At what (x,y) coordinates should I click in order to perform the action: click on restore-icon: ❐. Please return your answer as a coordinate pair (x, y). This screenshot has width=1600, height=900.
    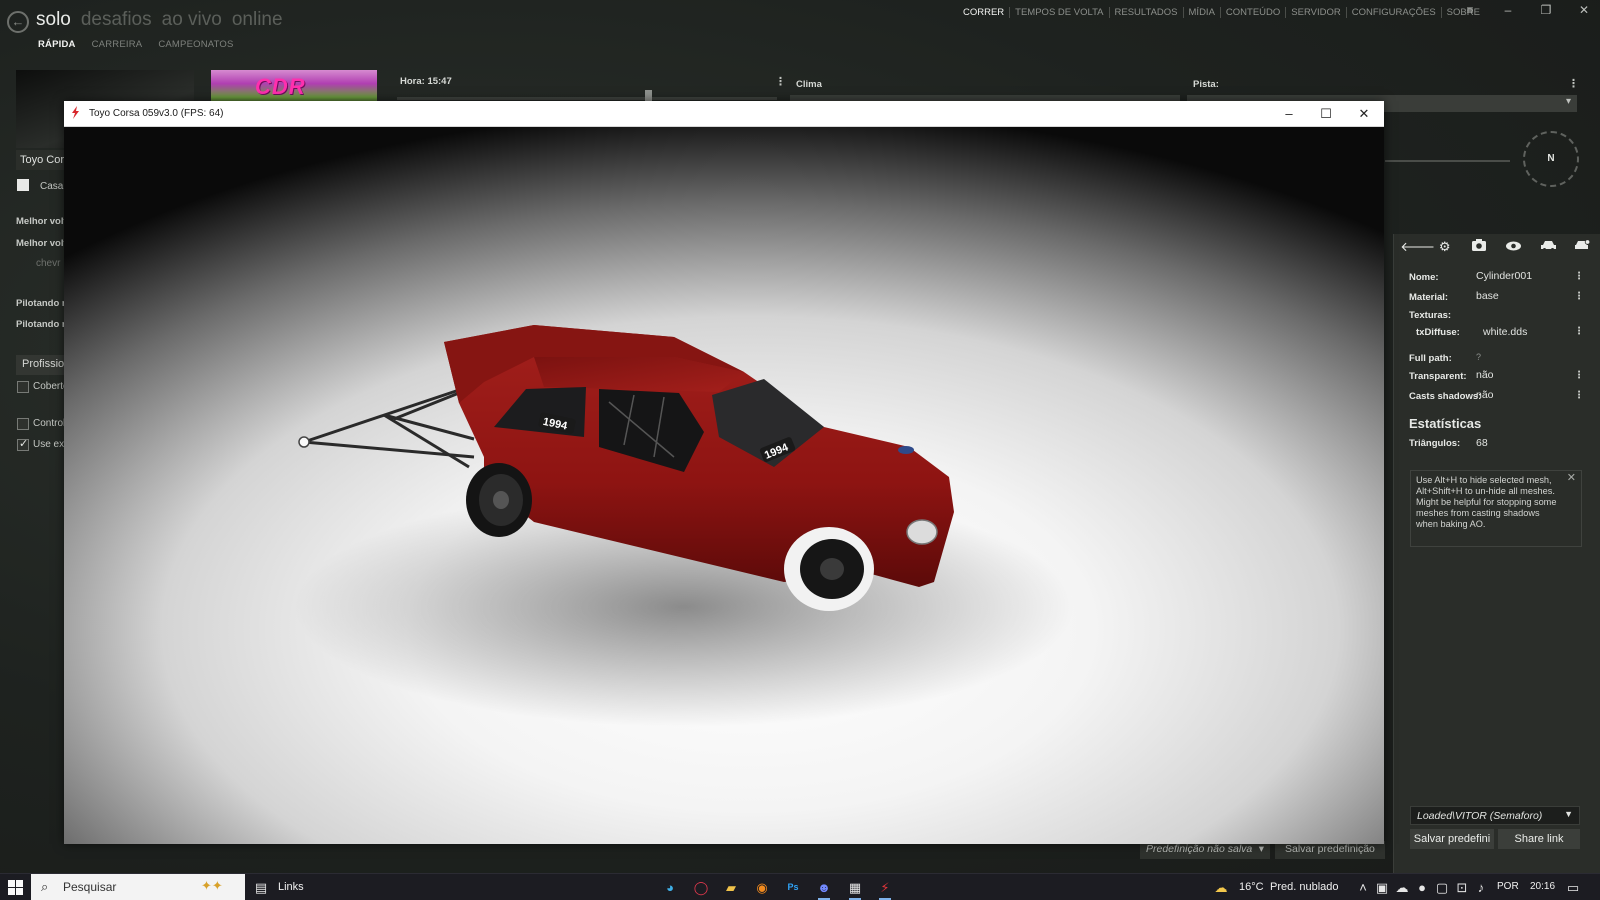
    Looking at the image, I should click on (1546, 10).